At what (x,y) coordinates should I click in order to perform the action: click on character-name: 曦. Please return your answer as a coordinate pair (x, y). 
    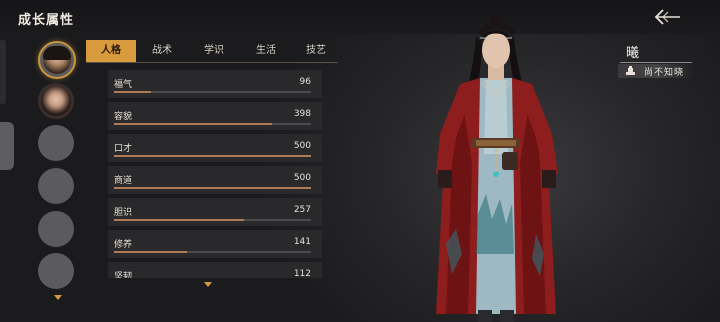
    Looking at the image, I should click on (633, 53).